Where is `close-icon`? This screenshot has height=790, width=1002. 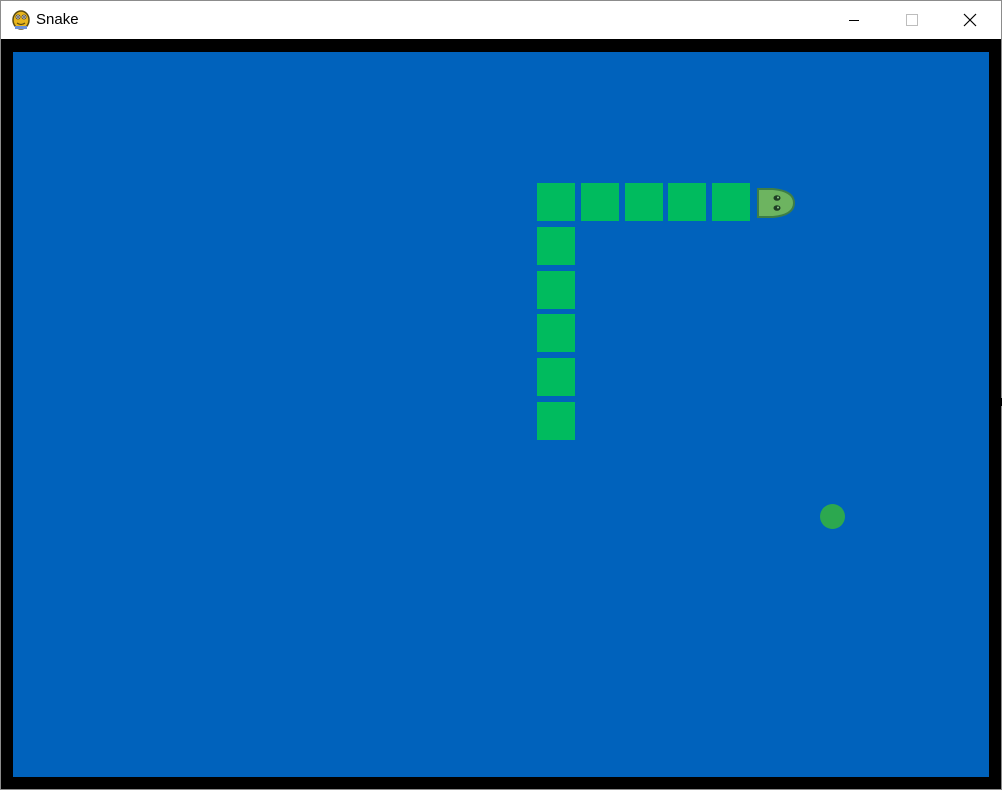
close-icon is located at coordinates (970, 20).